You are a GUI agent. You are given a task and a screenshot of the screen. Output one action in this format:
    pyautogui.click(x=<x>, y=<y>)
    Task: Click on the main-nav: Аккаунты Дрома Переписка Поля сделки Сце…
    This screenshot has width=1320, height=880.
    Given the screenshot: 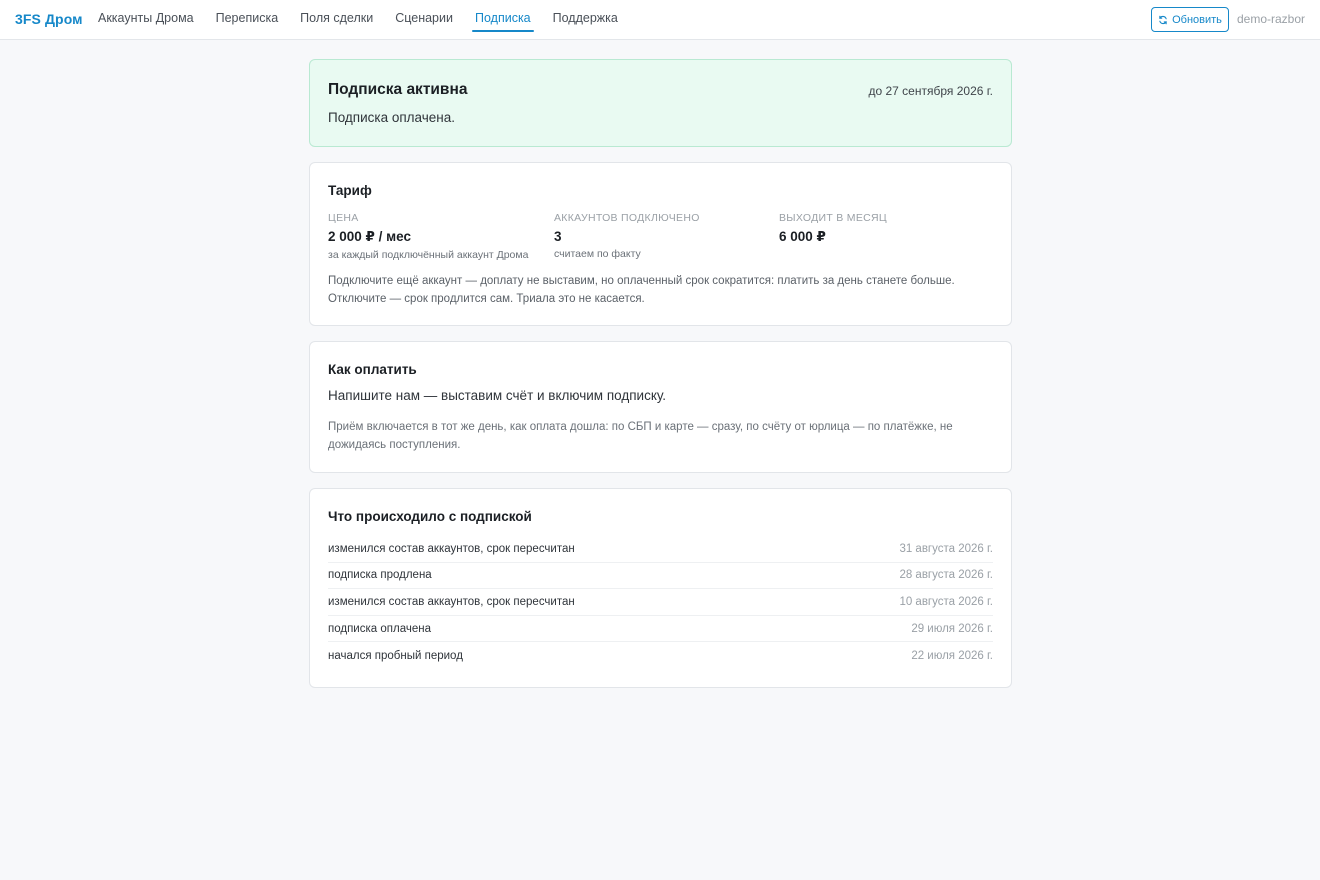 What is the action you would take?
    pyautogui.click(x=369, y=20)
    